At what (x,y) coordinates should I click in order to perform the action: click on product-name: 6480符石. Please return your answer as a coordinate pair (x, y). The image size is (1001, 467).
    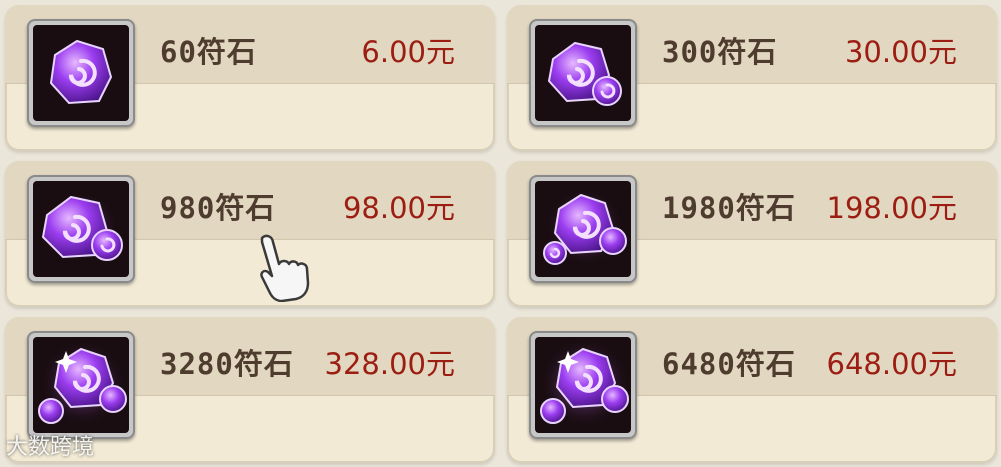
    Looking at the image, I should click on (729, 364).